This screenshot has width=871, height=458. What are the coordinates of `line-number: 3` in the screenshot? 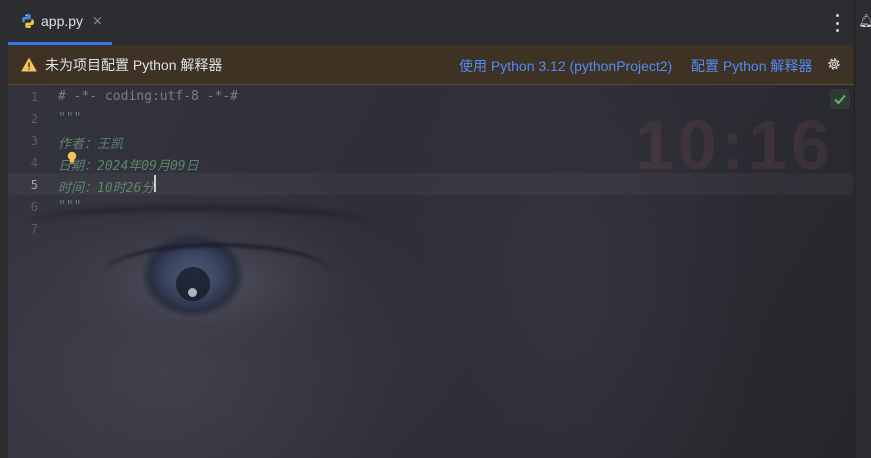 It's located at (34, 141).